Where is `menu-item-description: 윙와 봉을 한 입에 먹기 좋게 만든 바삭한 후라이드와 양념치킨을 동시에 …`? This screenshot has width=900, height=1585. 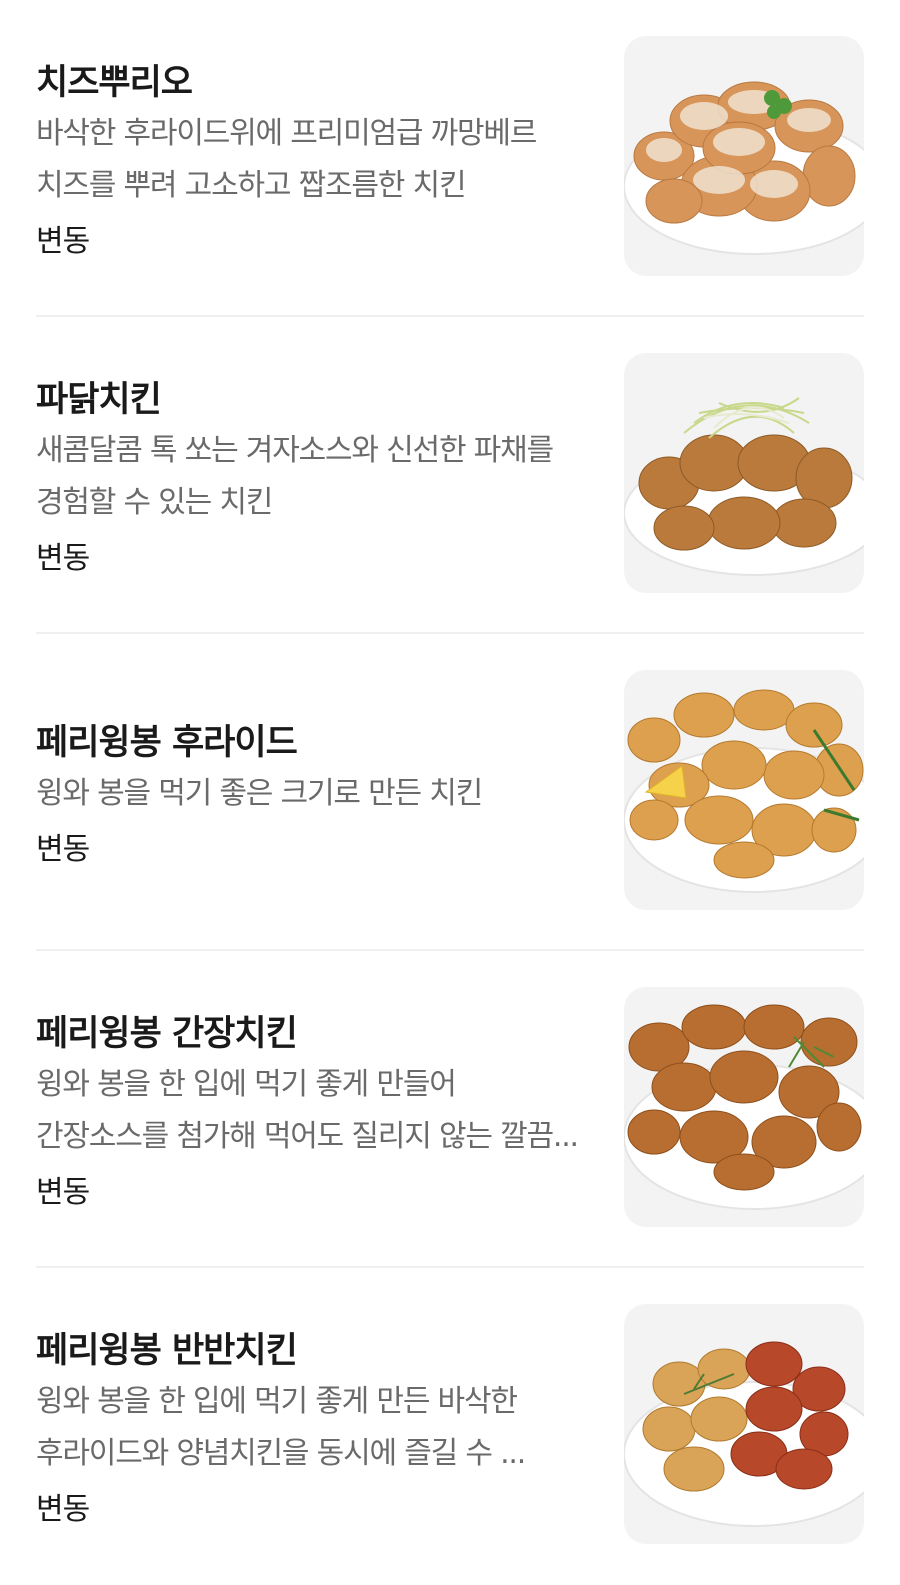
menu-item-description: 윙와 봉을 한 입에 먹기 좋게 만든 바삭한 후라이드와 양념치킨을 동시에 … is located at coordinates (281, 1427).